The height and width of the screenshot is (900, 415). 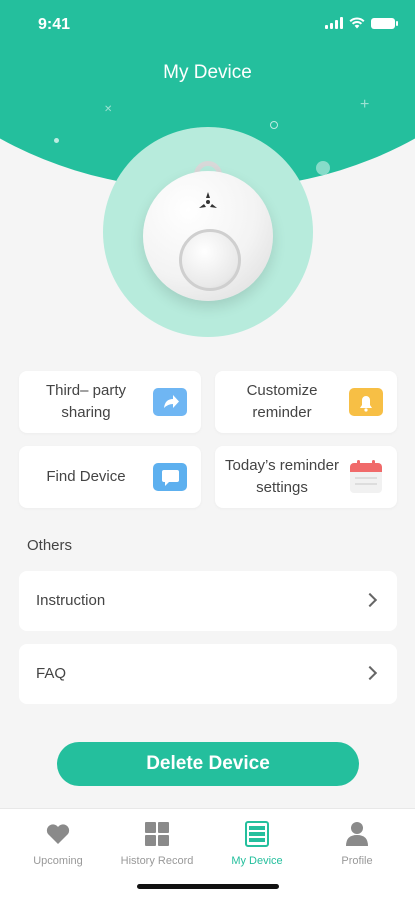 What do you see at coordinates (210, 260) in the screenshot?
I see `device-button` at bounding box center [210, 260].